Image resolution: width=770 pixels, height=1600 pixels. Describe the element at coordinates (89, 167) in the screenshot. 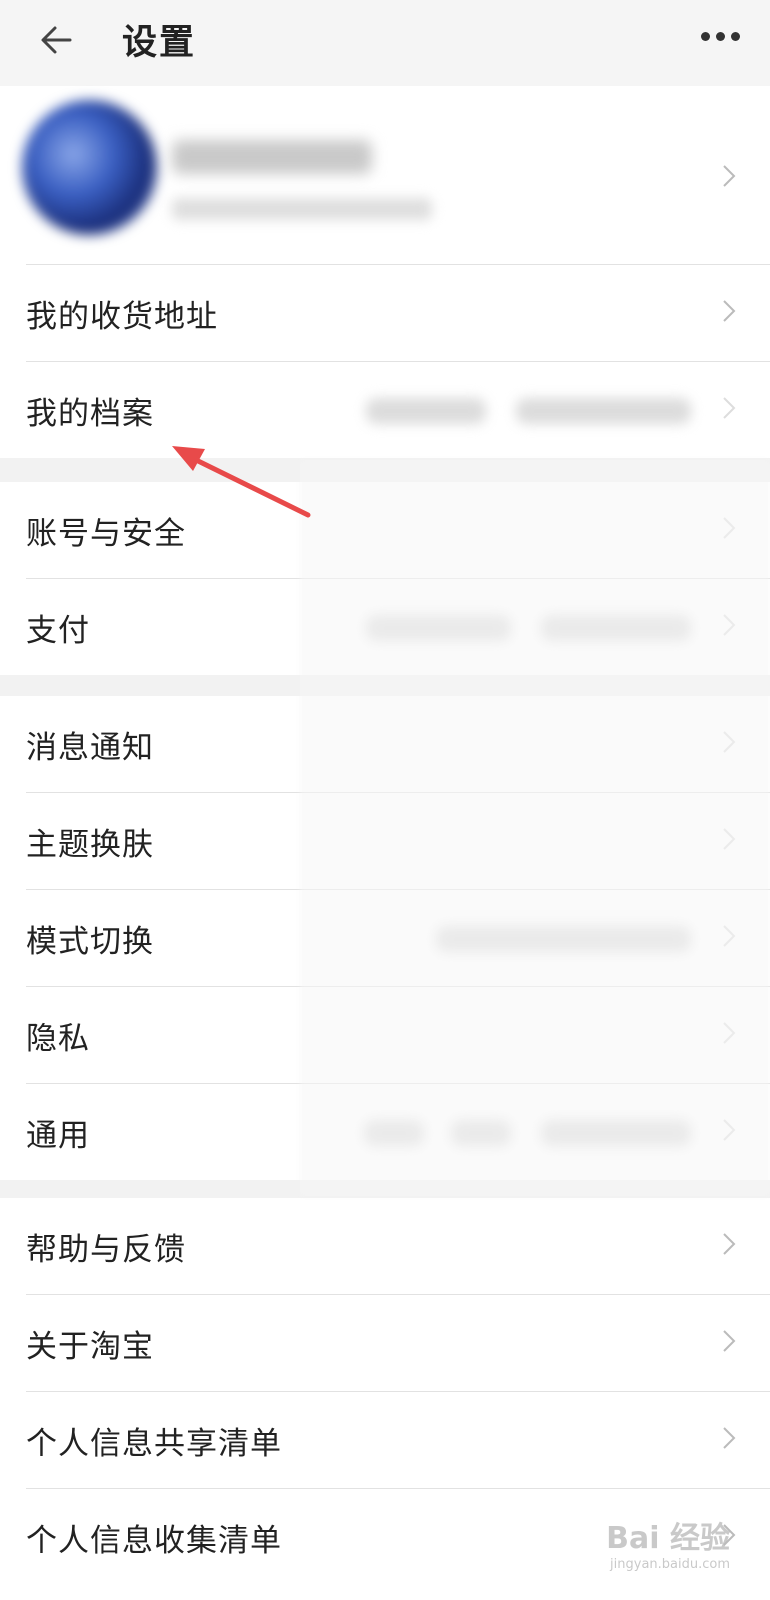

I see `avatar` at that location.